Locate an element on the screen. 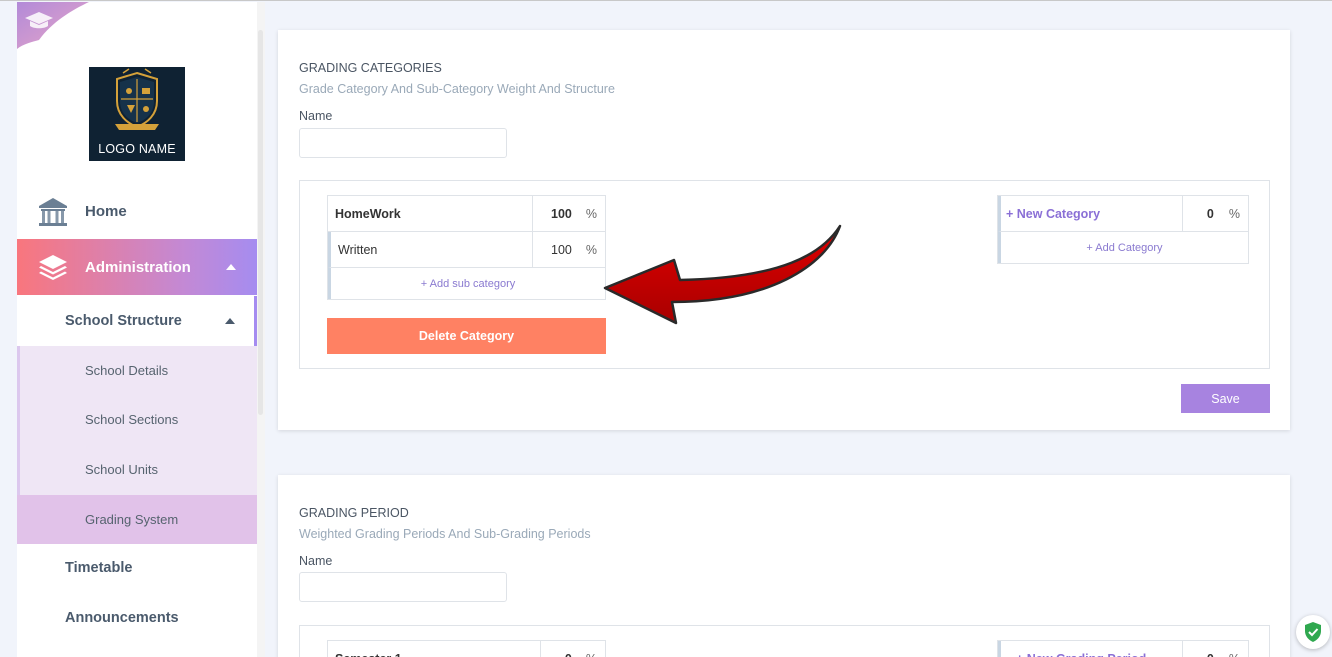 This screenshot has width=1332, height=657. sidebar-item-label: Administration is located at coordinates (138, 267).